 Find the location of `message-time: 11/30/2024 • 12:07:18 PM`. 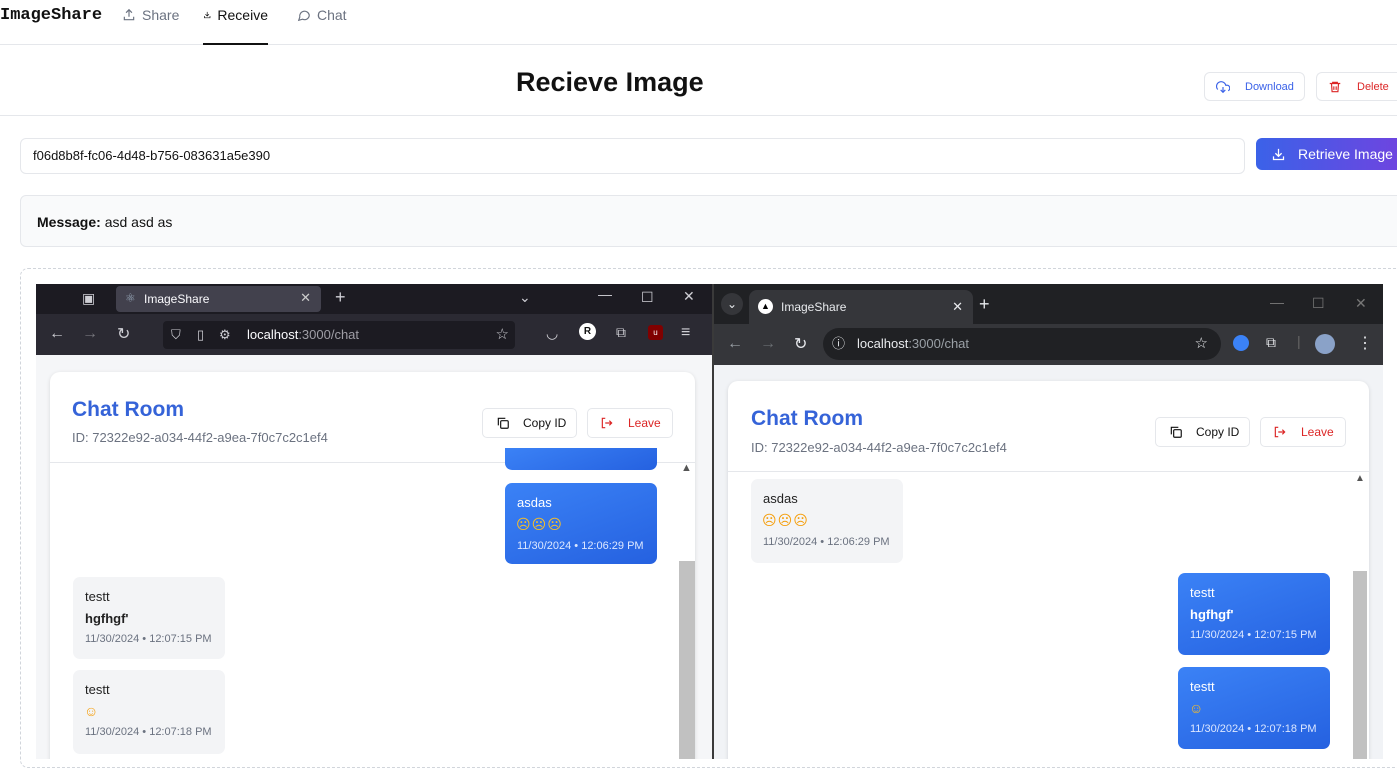

message-time: 11/30/2024 • 12:07:18 PM is located at coordinates (148, 732).